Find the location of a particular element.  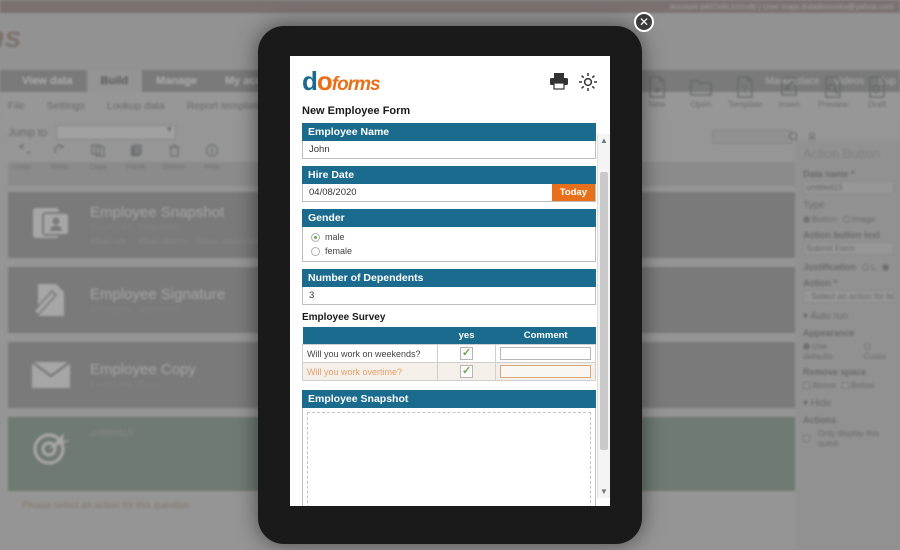

logo-forms: forms is located at coordinates (356, 84).